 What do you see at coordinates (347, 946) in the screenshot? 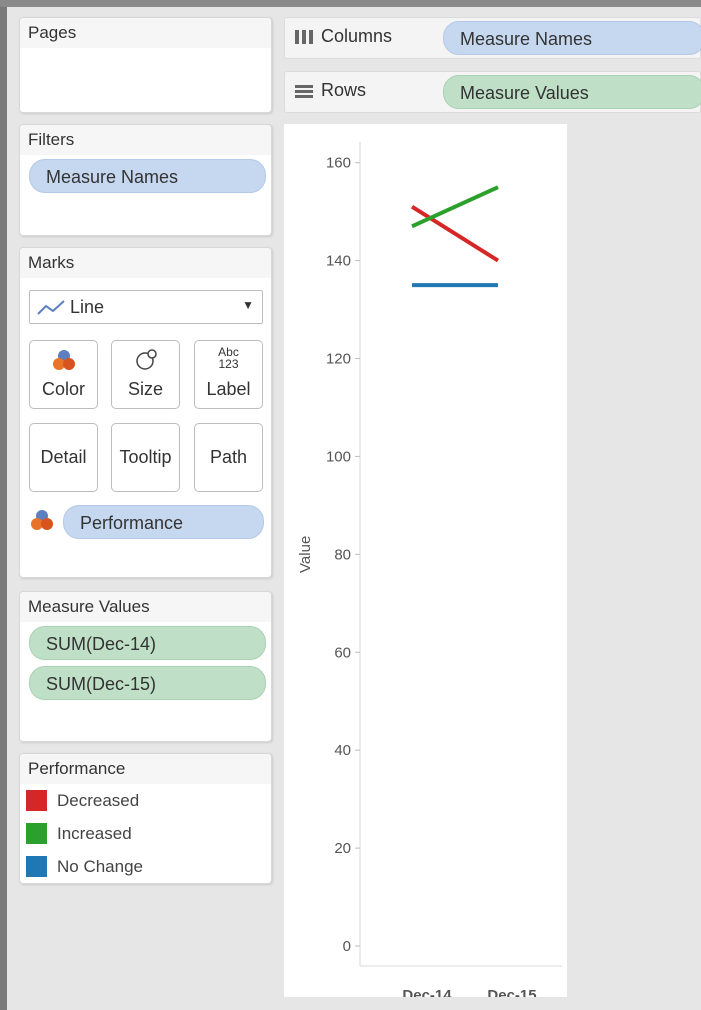
I see `y-tick-label: 0` at bounding box center [347, 946].